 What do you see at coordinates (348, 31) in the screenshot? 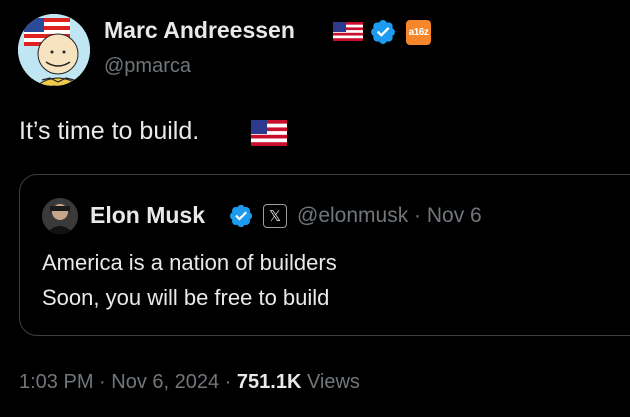
I see `us-flag-icon` at bounding box center [348, 31].